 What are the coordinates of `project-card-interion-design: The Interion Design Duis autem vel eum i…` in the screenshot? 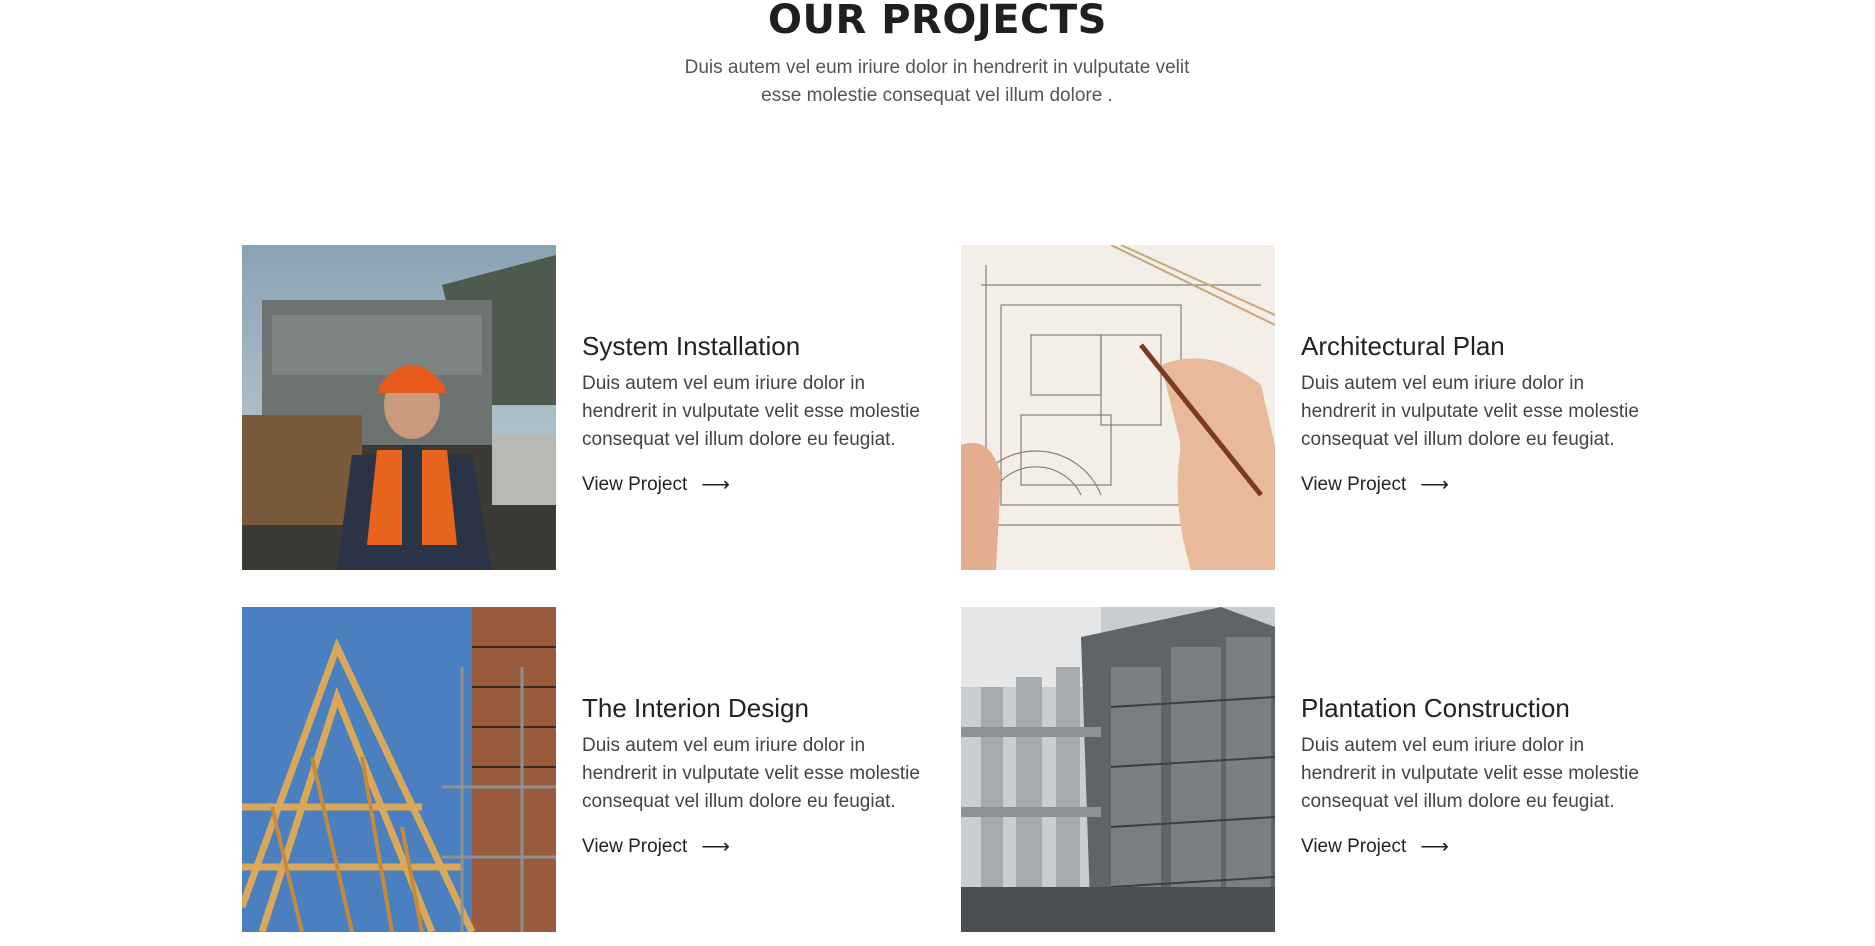 It's located at (599, 769).